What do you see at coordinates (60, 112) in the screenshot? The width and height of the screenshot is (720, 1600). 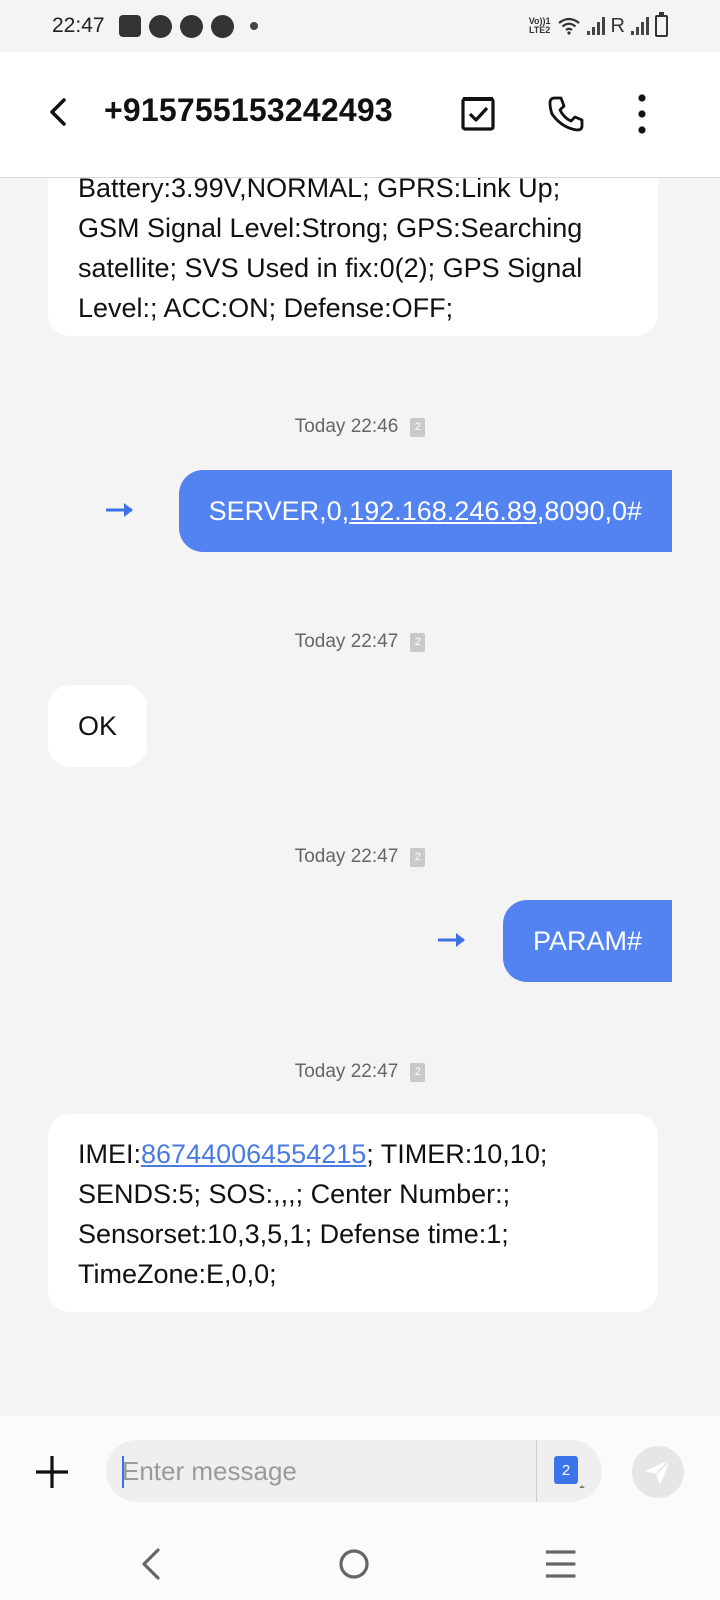 I see `back-arrow-icon` at bounding box center [60, 112].